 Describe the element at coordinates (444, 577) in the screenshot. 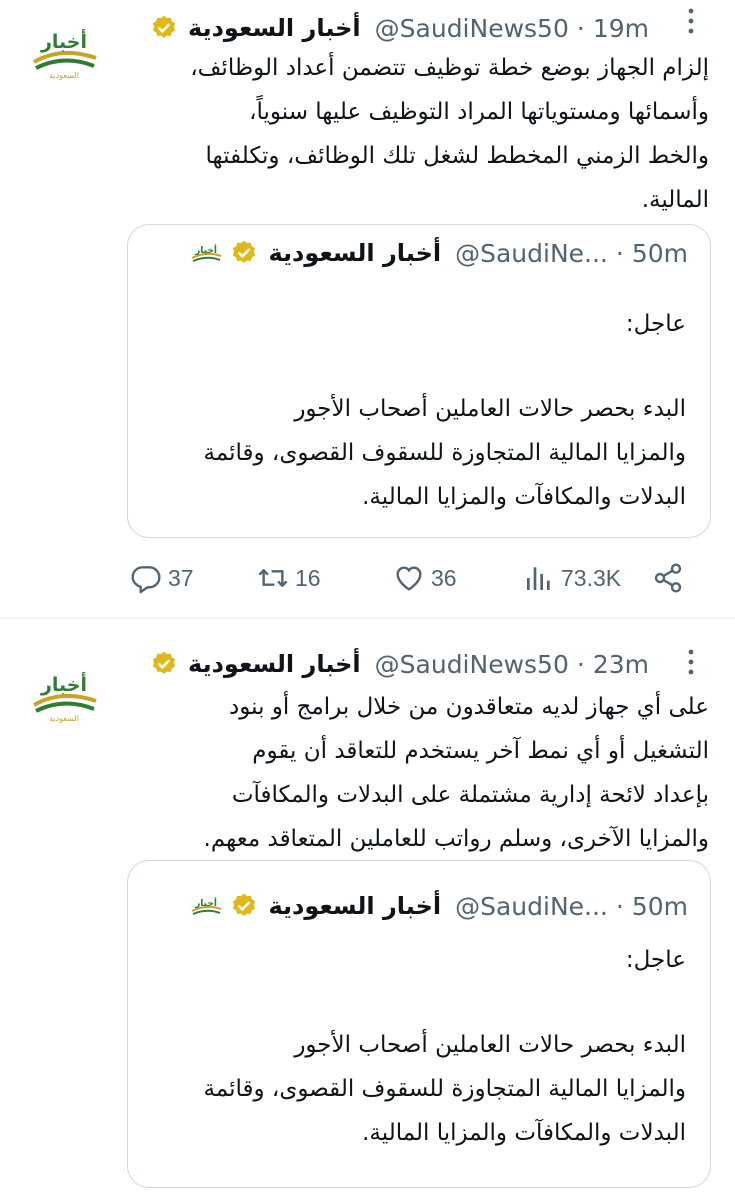

I see `like-count: 36` at that location.